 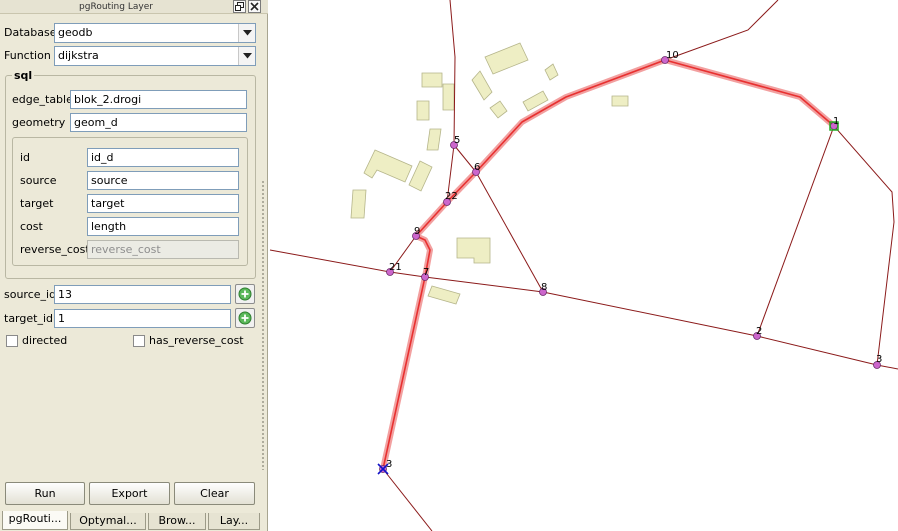 What do you see at coordinates (163, 203) in the screenshot?
I see `target-input: target` at bounding box center [163, 203].